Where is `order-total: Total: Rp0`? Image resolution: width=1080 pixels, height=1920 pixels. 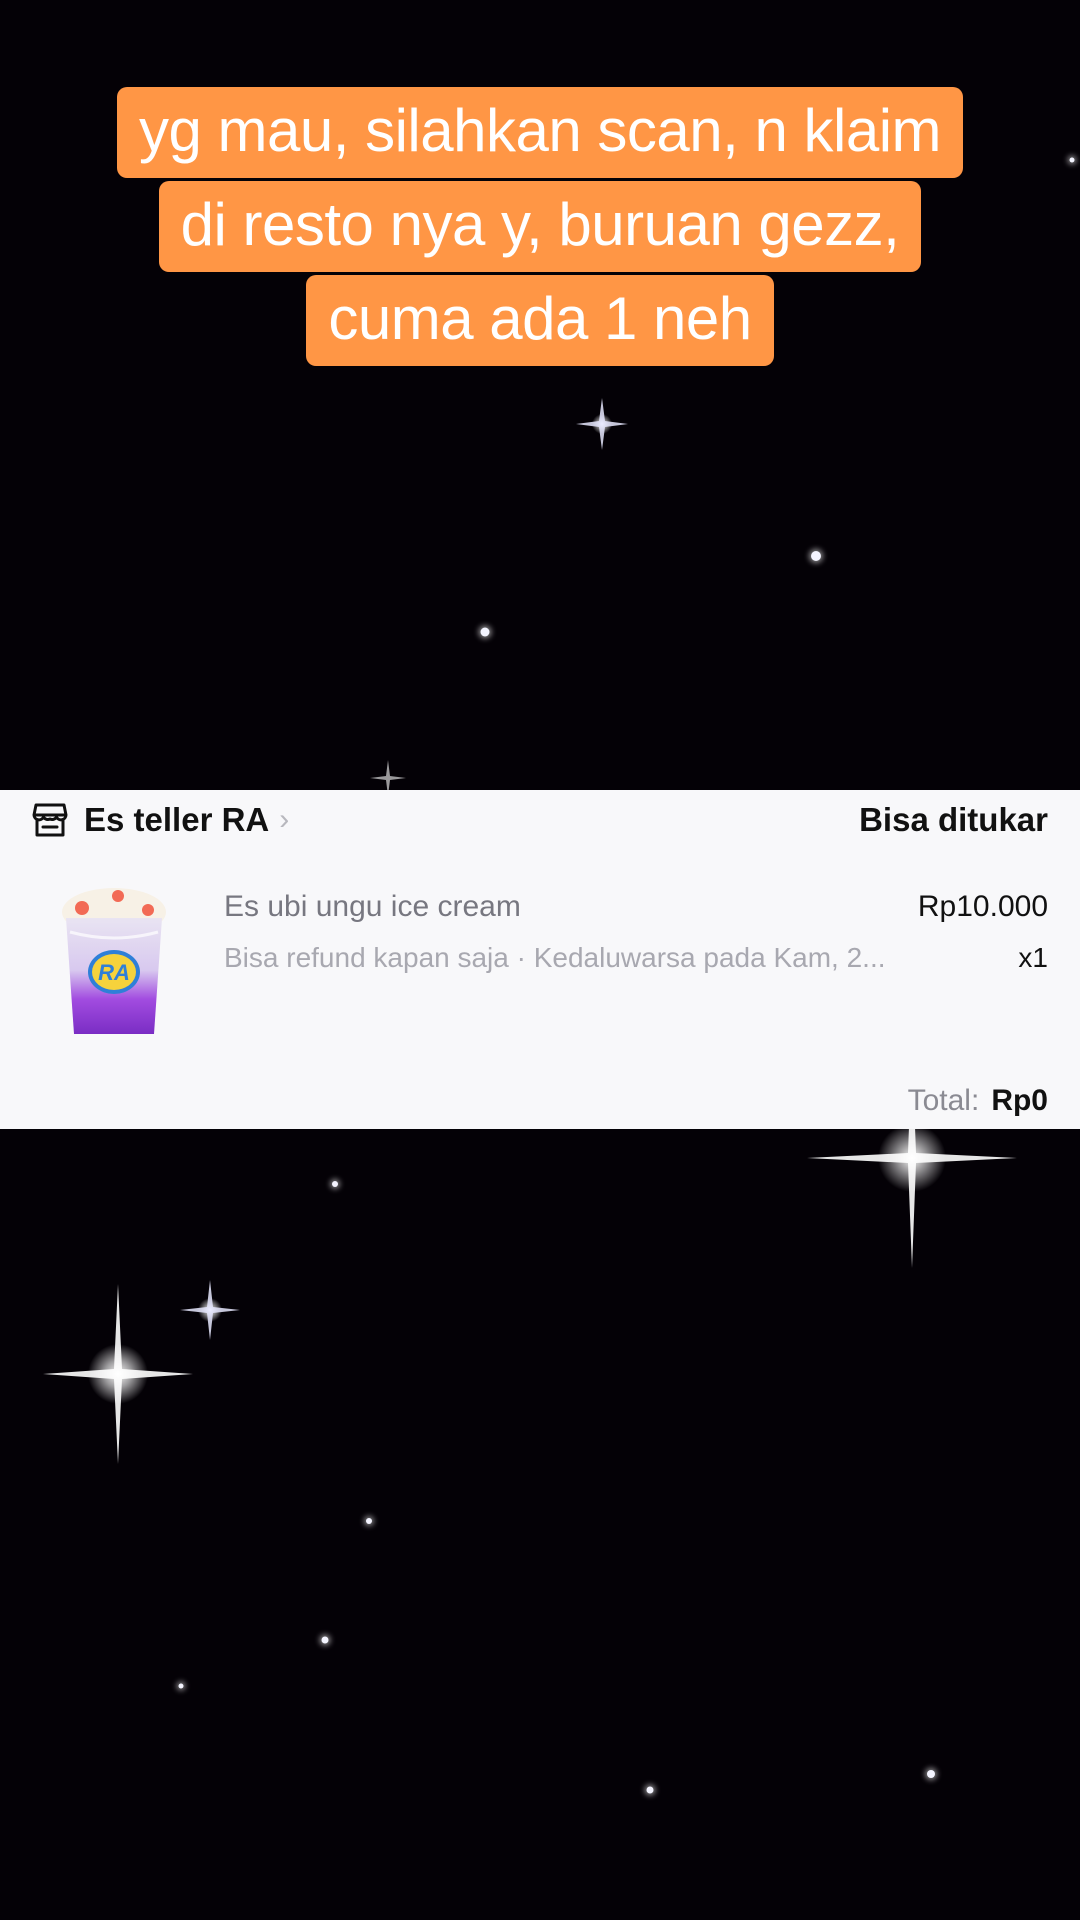 order-total: Total: Rp0 is located at coordinates (978, 1101).